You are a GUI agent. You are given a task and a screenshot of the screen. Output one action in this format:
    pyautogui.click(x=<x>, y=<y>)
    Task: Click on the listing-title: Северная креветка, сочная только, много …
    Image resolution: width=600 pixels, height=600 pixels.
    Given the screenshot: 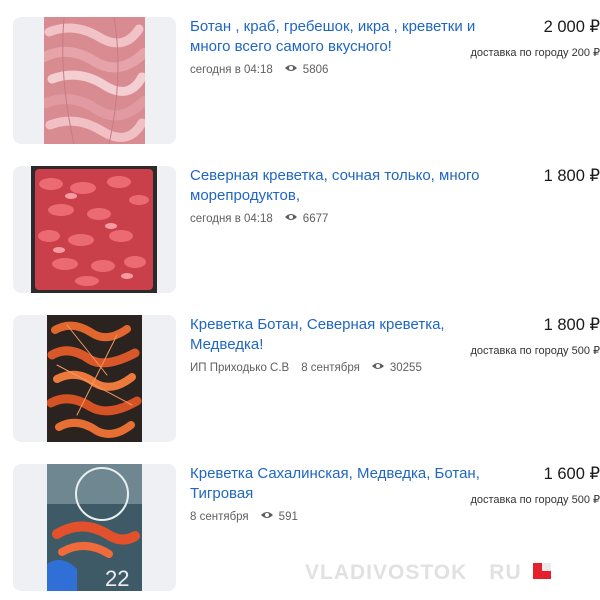 What is the action you would take?
    pyautogui.click(x=335, y=186)
    